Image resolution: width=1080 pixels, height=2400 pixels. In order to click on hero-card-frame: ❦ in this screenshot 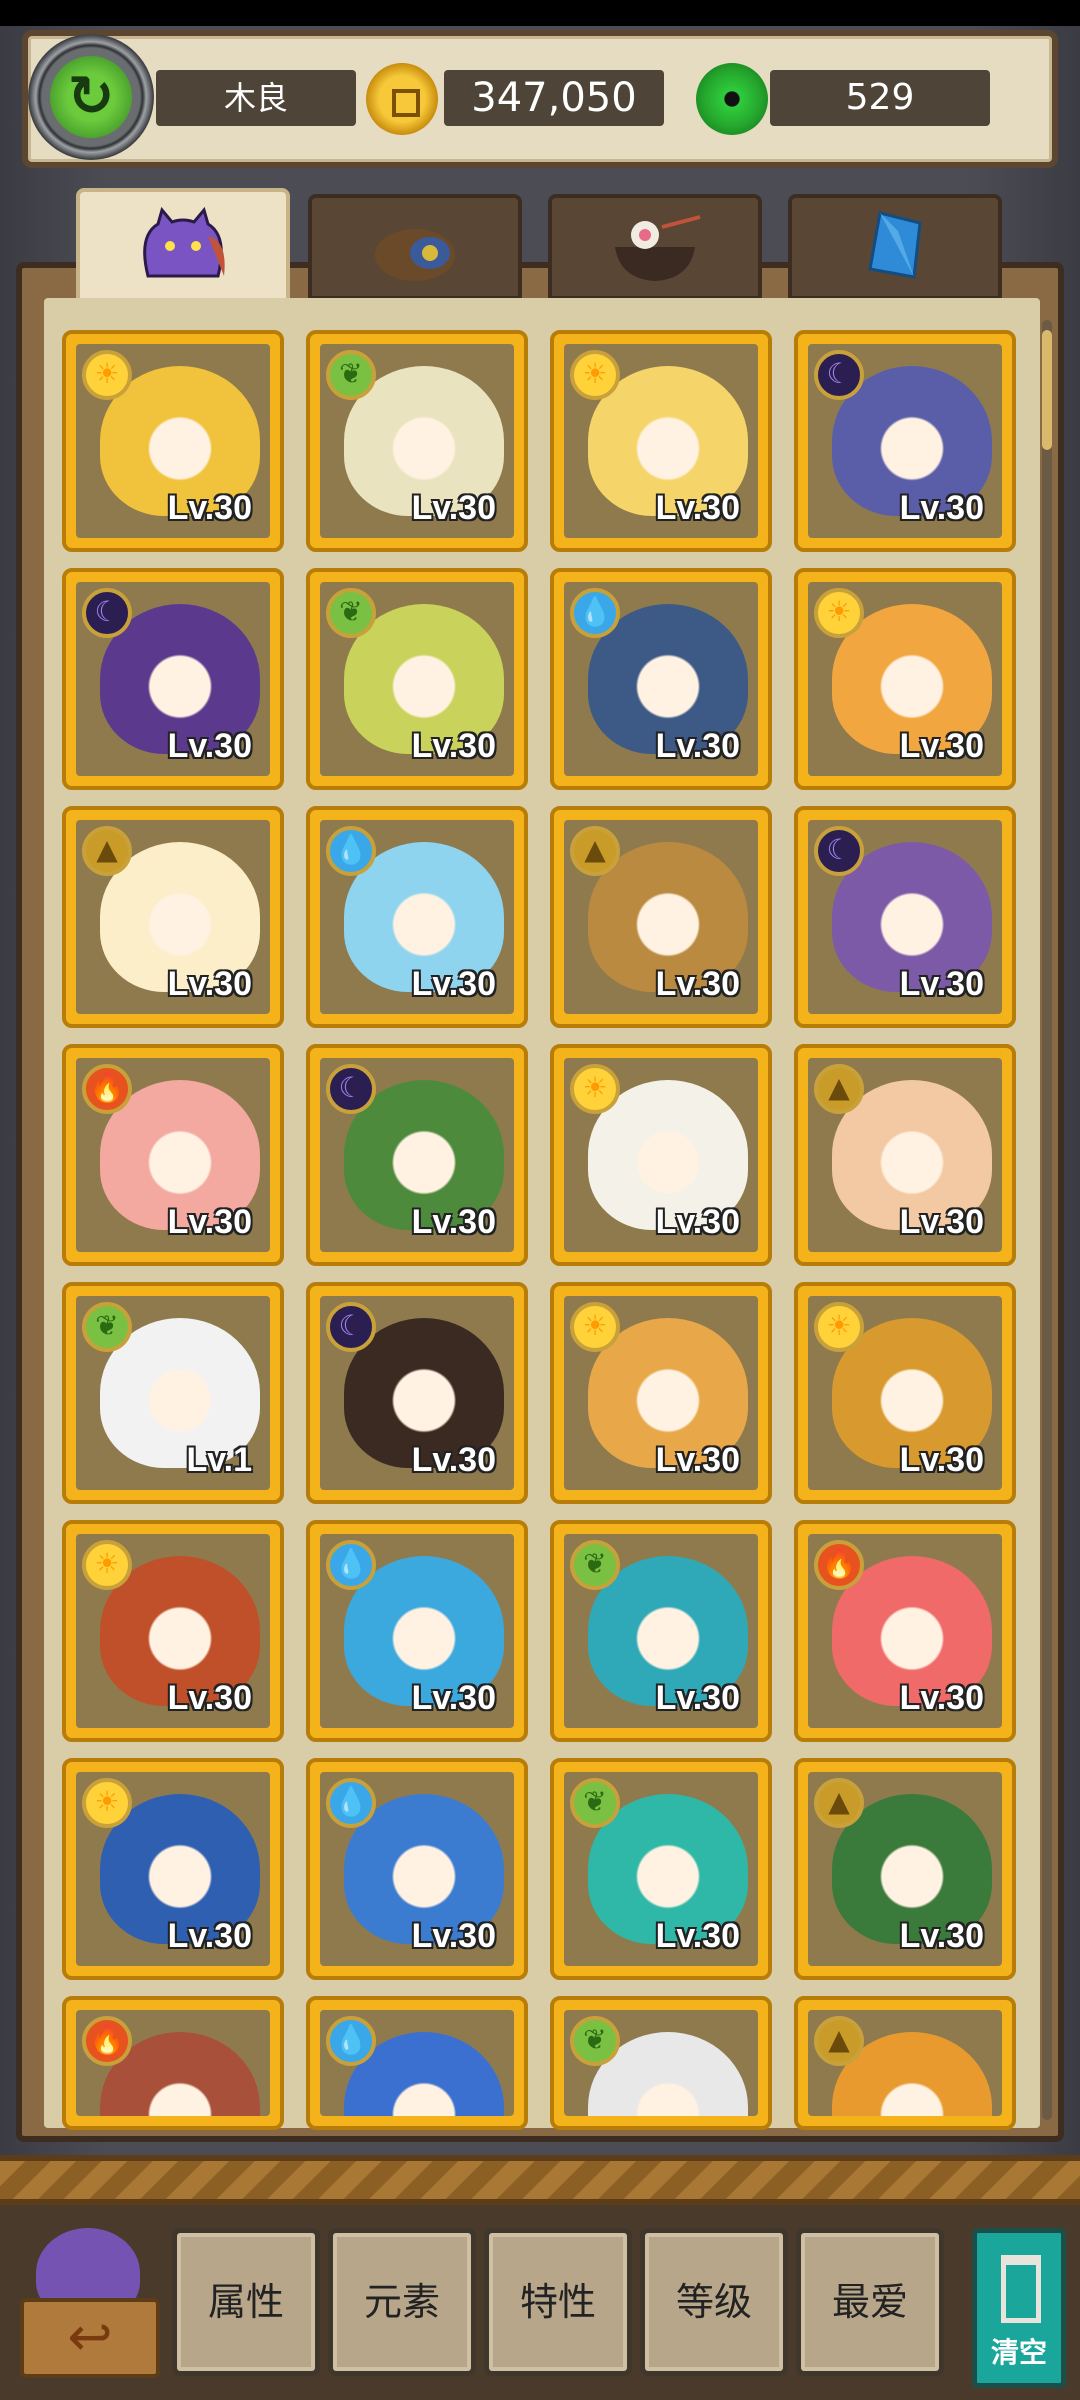, I will do `click(661, 2063)`.